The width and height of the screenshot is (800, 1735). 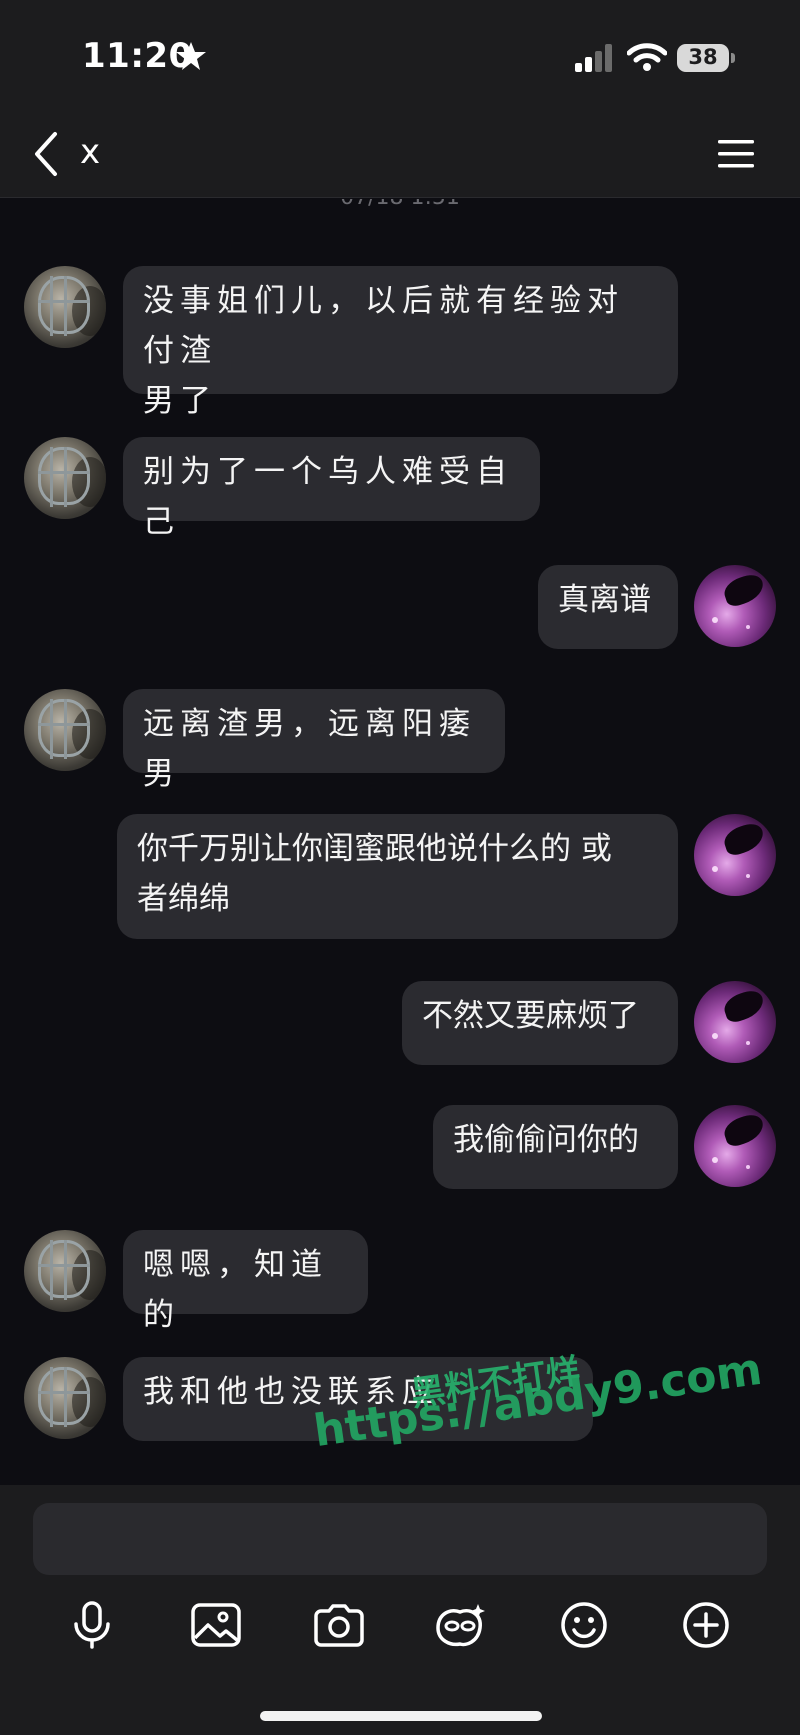 I want to click on voice-button, so click(x=92, y=1625).